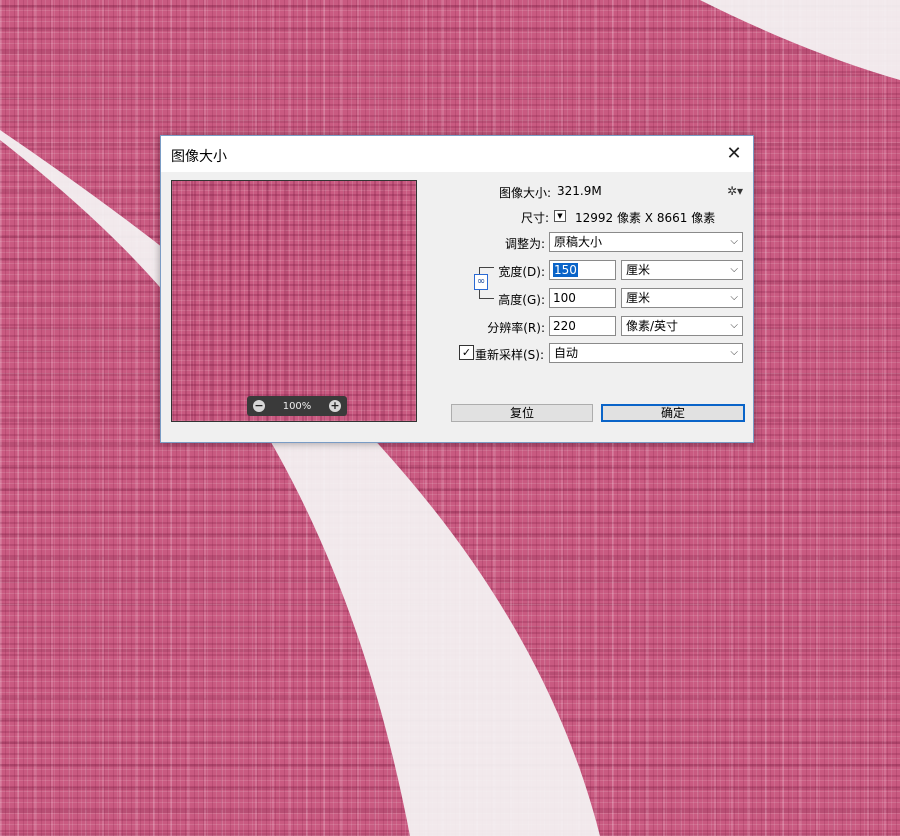 The width and height of the screenshot is (900, 836). Describe the element at coordinates (199, 157) in the screenshot. I see `dialog-title: 图像大小` at that location.